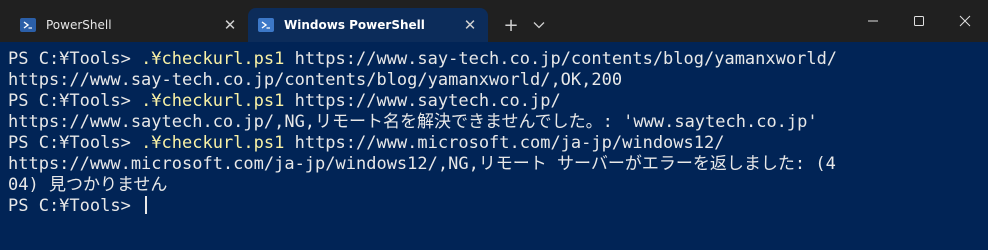  Describe the element at coordinates (354, 25) in the screenshot. I see `tab-label: Windows PowerShell` at that location.